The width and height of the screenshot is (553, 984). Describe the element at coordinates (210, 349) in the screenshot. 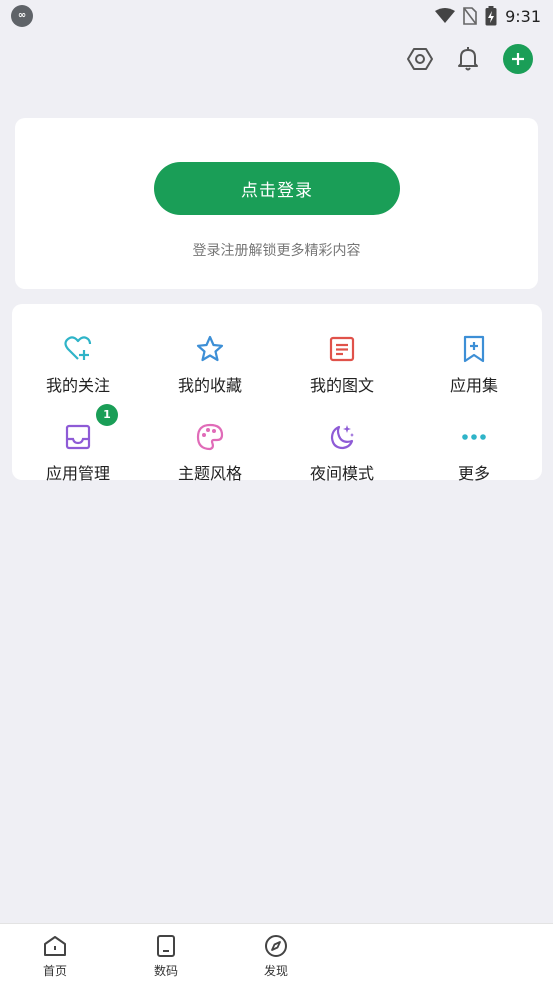

I see `star-icon` at that location.